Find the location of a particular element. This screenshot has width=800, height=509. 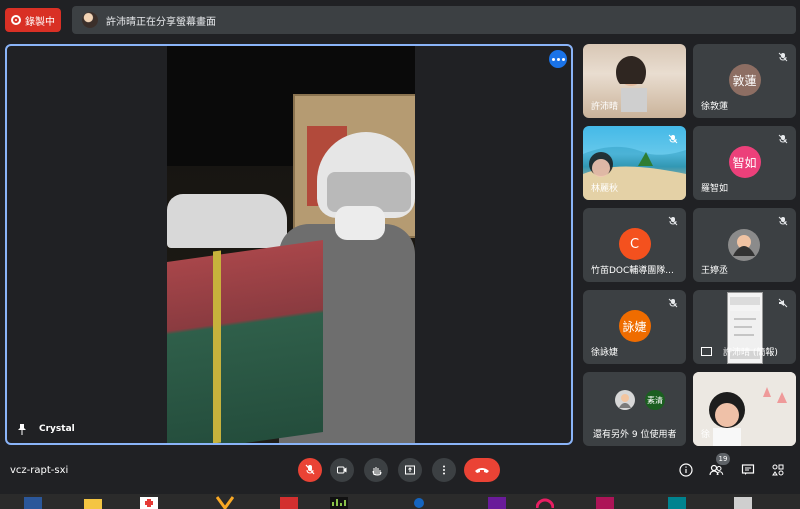

mic-toggle-button is located at coordinates (310, 470).